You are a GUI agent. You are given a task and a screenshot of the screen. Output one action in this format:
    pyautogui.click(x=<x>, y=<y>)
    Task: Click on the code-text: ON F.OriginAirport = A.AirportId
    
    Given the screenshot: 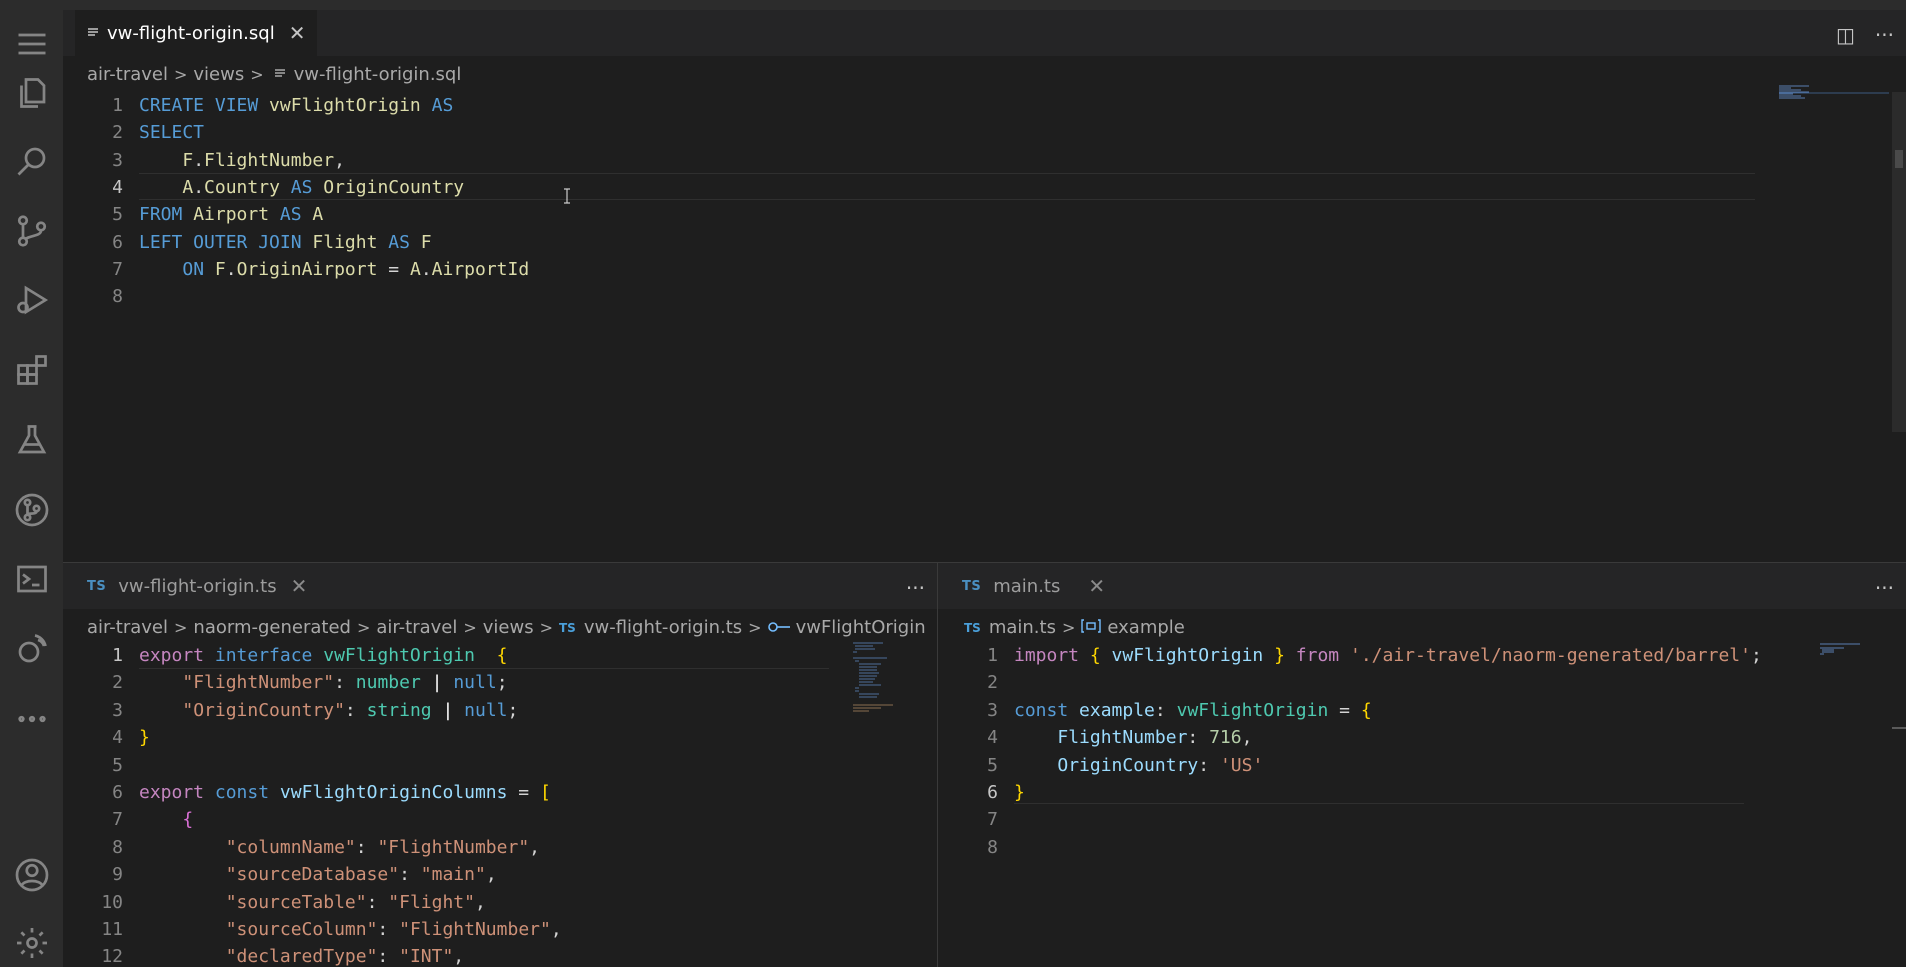 What is the action you would take?
    pyautogui.click(x=334, y=269)
    